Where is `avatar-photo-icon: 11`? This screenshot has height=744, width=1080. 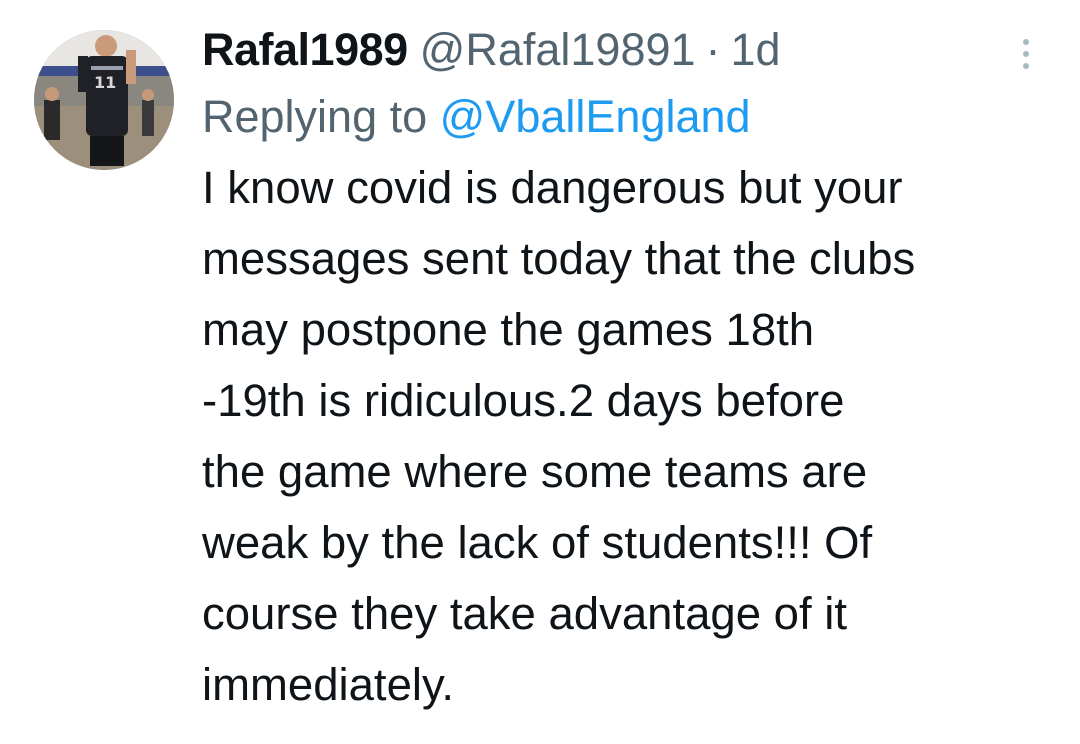
avatar-photo-icon: 11 is located at coordinates (104, 100).